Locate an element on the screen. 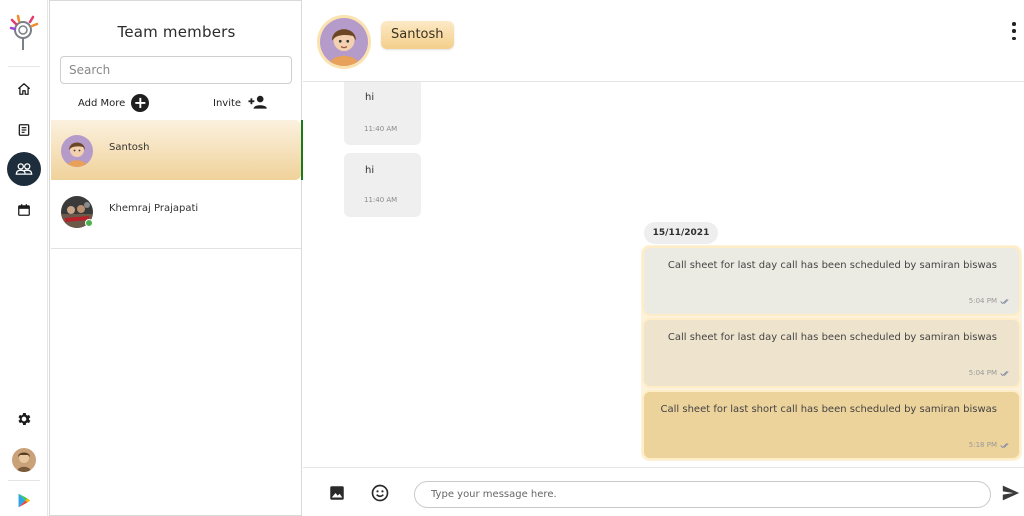 Image resolution: width=1024 pixels, height=516 pixels. left-rail is located at coordinates (24, 258).